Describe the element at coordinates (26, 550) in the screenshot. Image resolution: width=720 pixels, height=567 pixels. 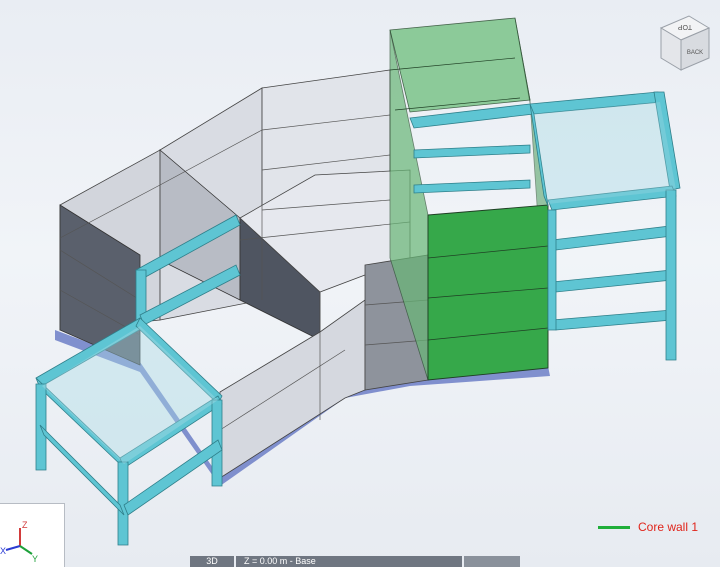
I see `y-axis-line` at that location.